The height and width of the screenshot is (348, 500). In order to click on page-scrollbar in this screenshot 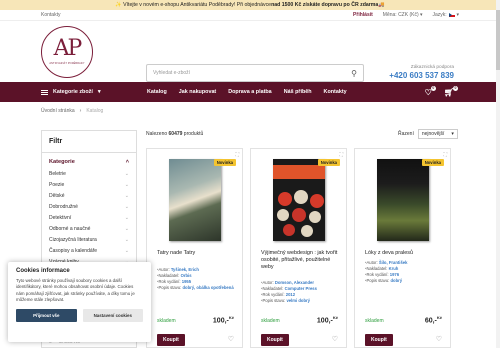, I will do `click(498, 174)`.